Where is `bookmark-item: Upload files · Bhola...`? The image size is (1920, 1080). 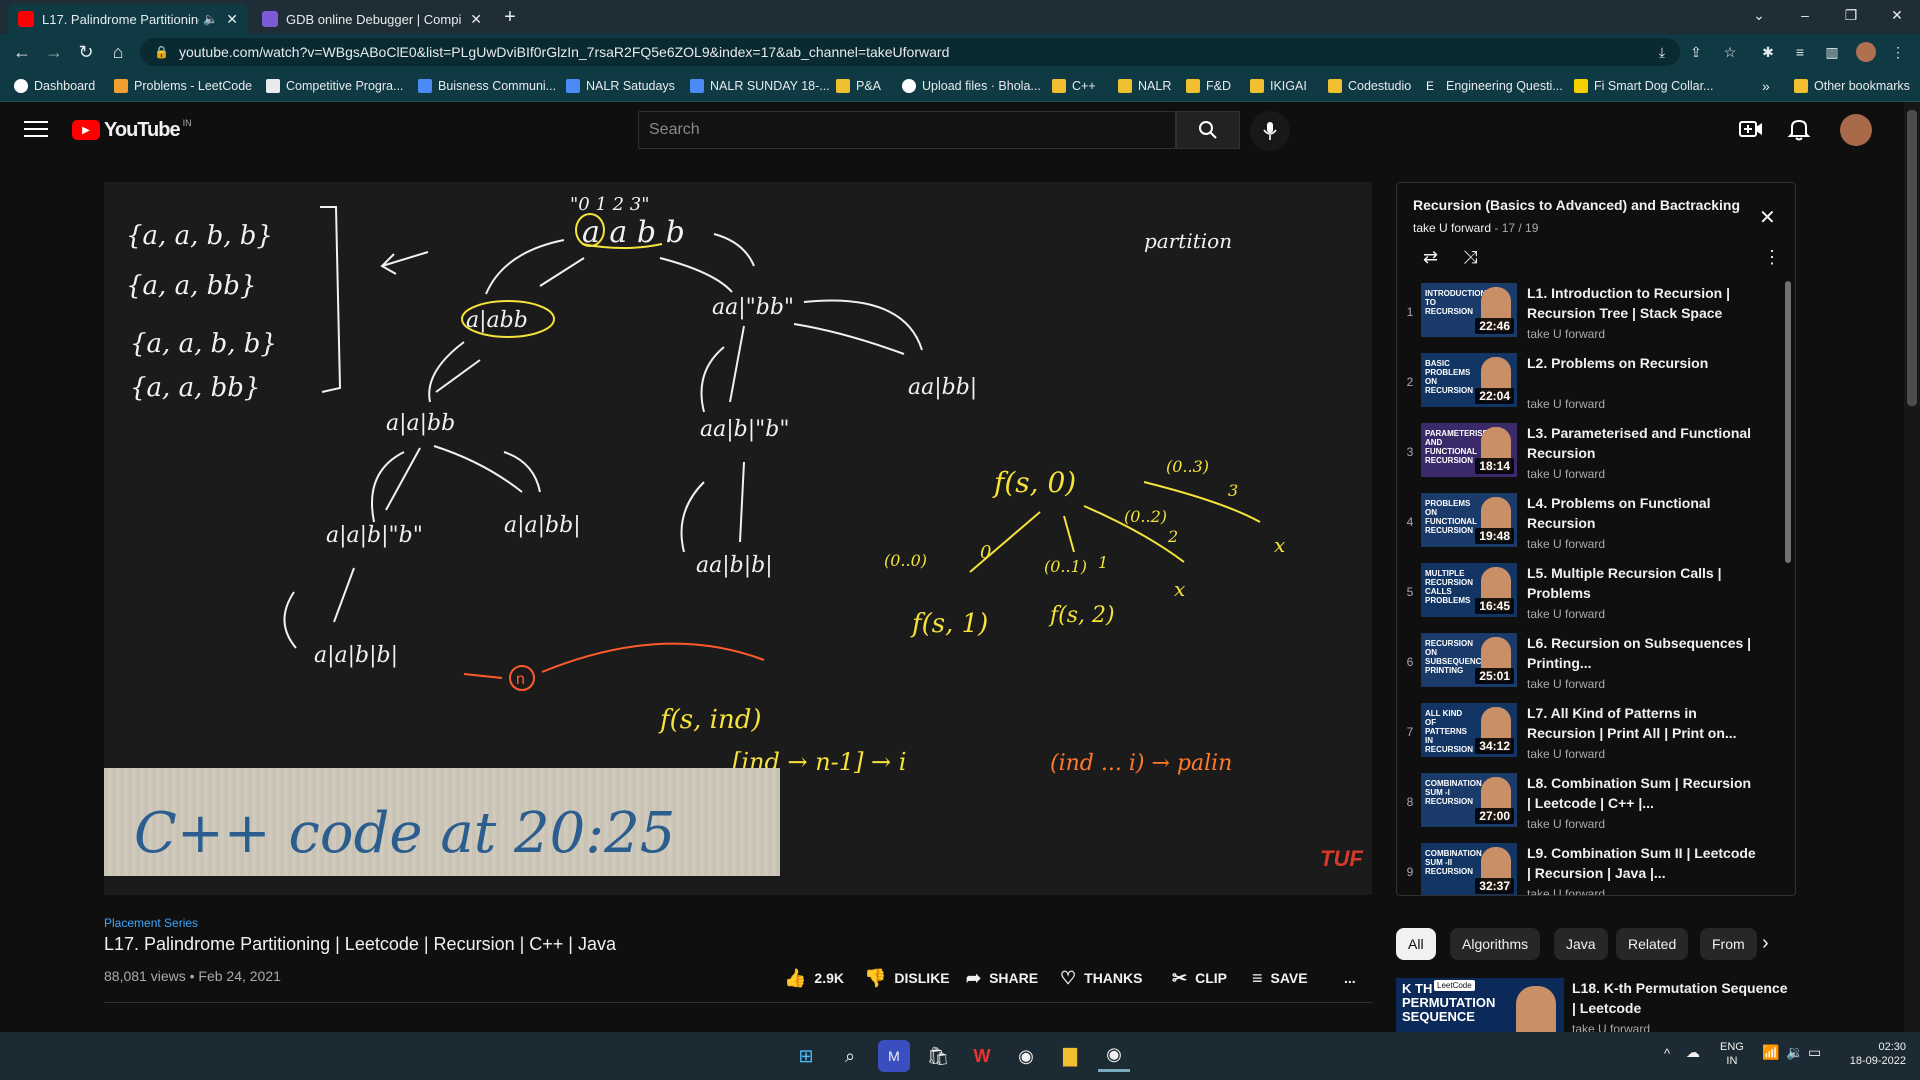 bookmark-item: Upload files · Bhola... is located at coordinates (971, 86).